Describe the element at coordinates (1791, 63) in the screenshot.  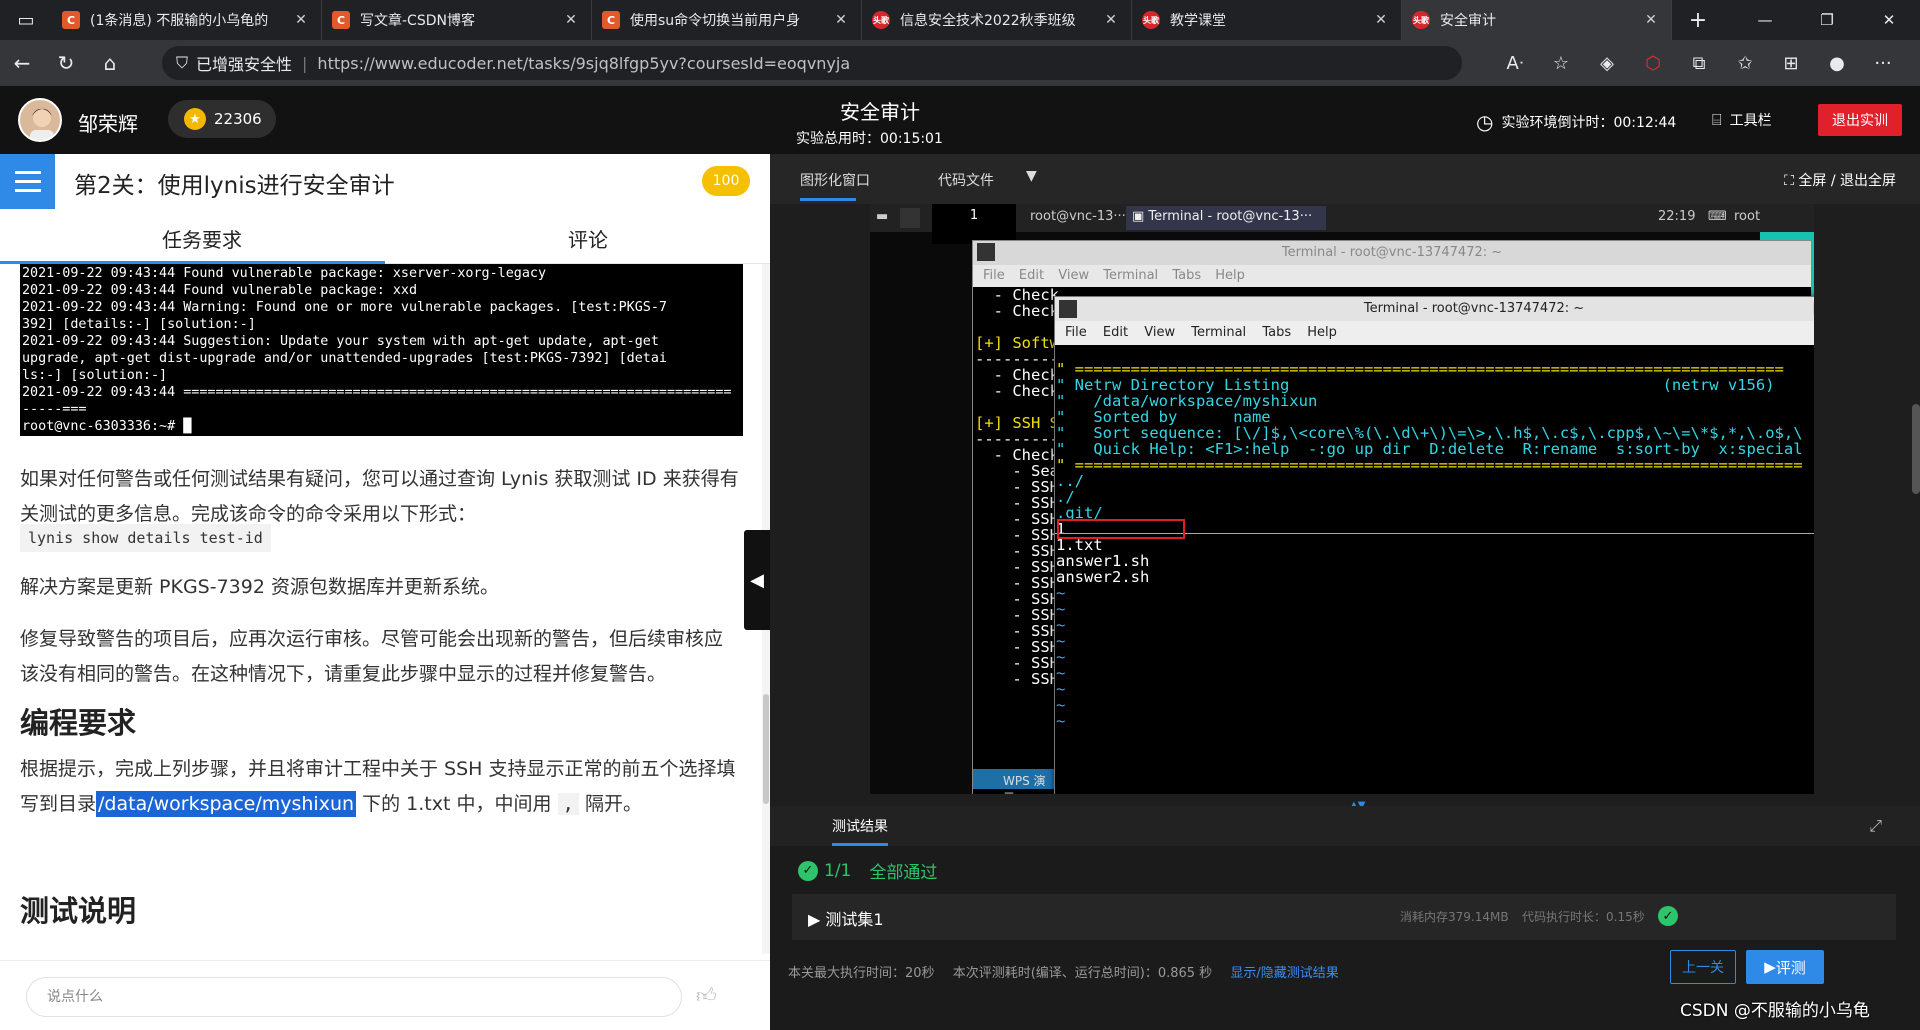
I see `collections-icon: ⊞` at that location.